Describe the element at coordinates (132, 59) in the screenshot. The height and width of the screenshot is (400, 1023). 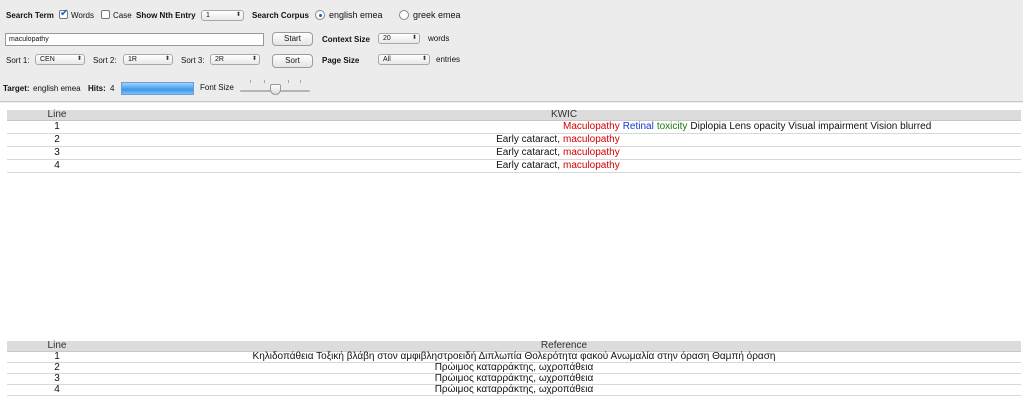
I see `sort2-value: 1R` at that location.